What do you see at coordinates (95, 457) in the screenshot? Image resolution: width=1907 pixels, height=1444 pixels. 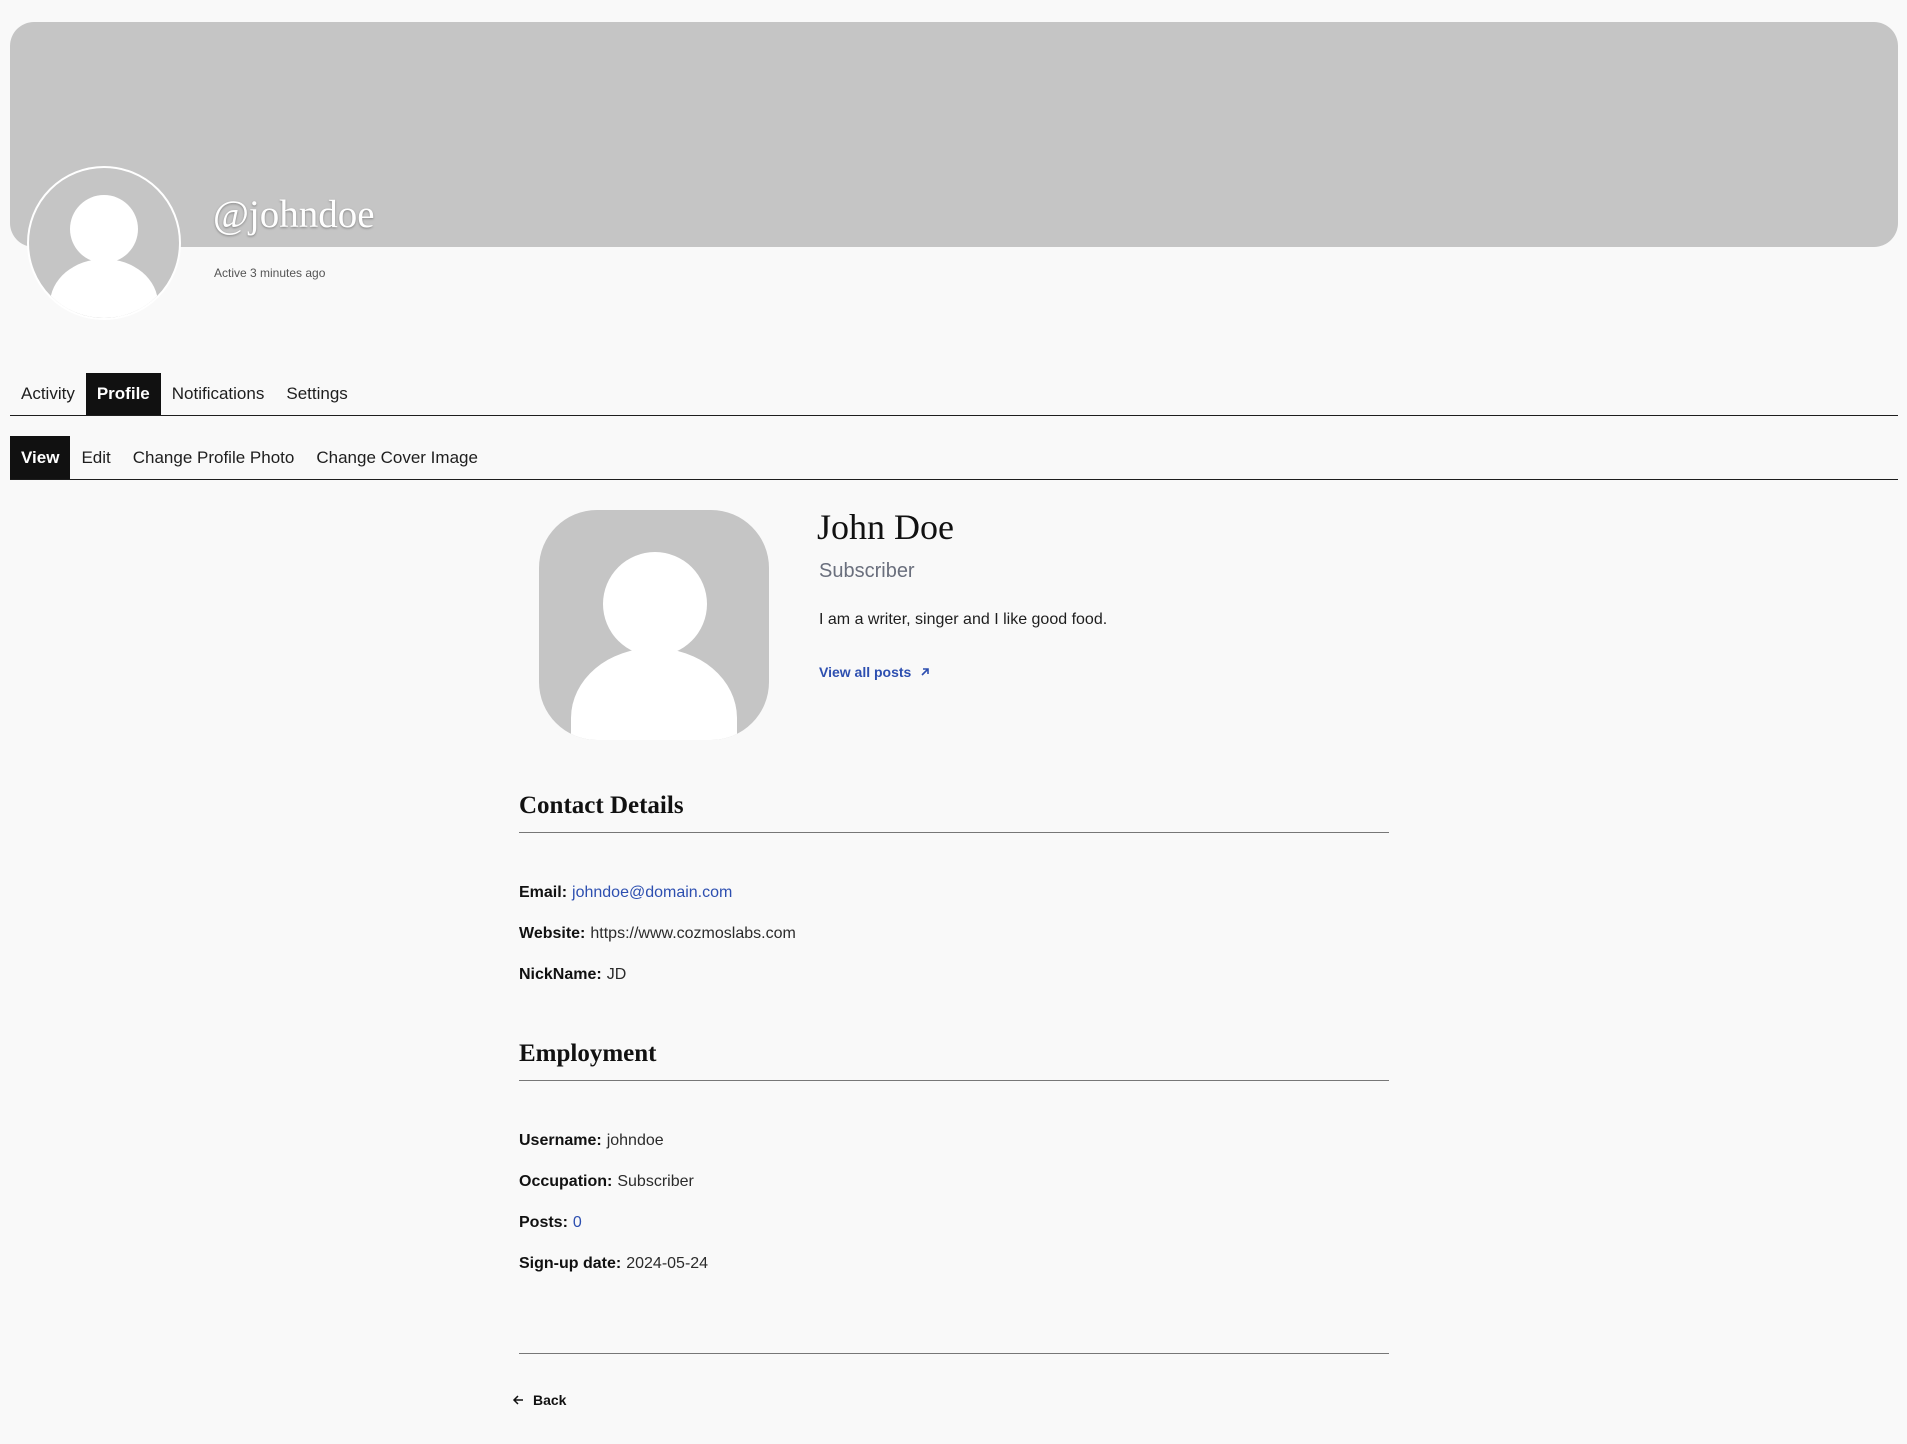 I see `subtab-edit: Edit` at bounding box center [95, 457].